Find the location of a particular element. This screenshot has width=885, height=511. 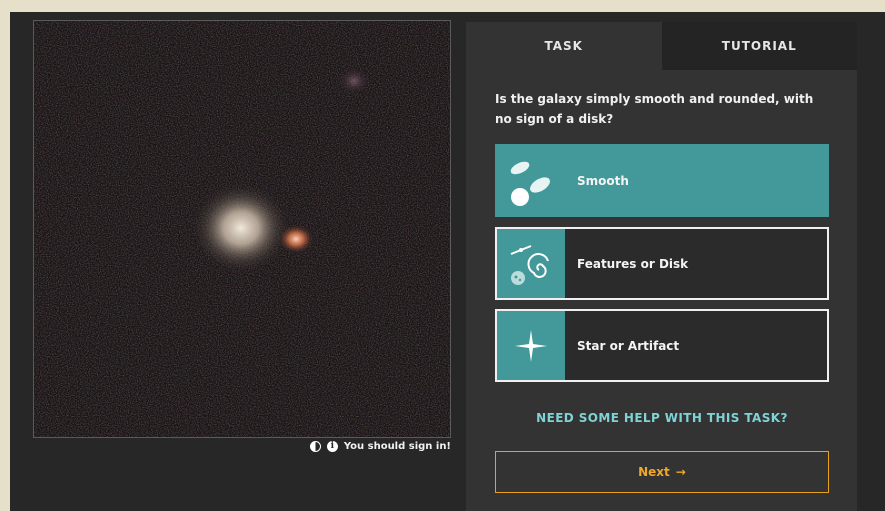

answer-star-button: Star or Artifact is located at coordinates (662, 345).